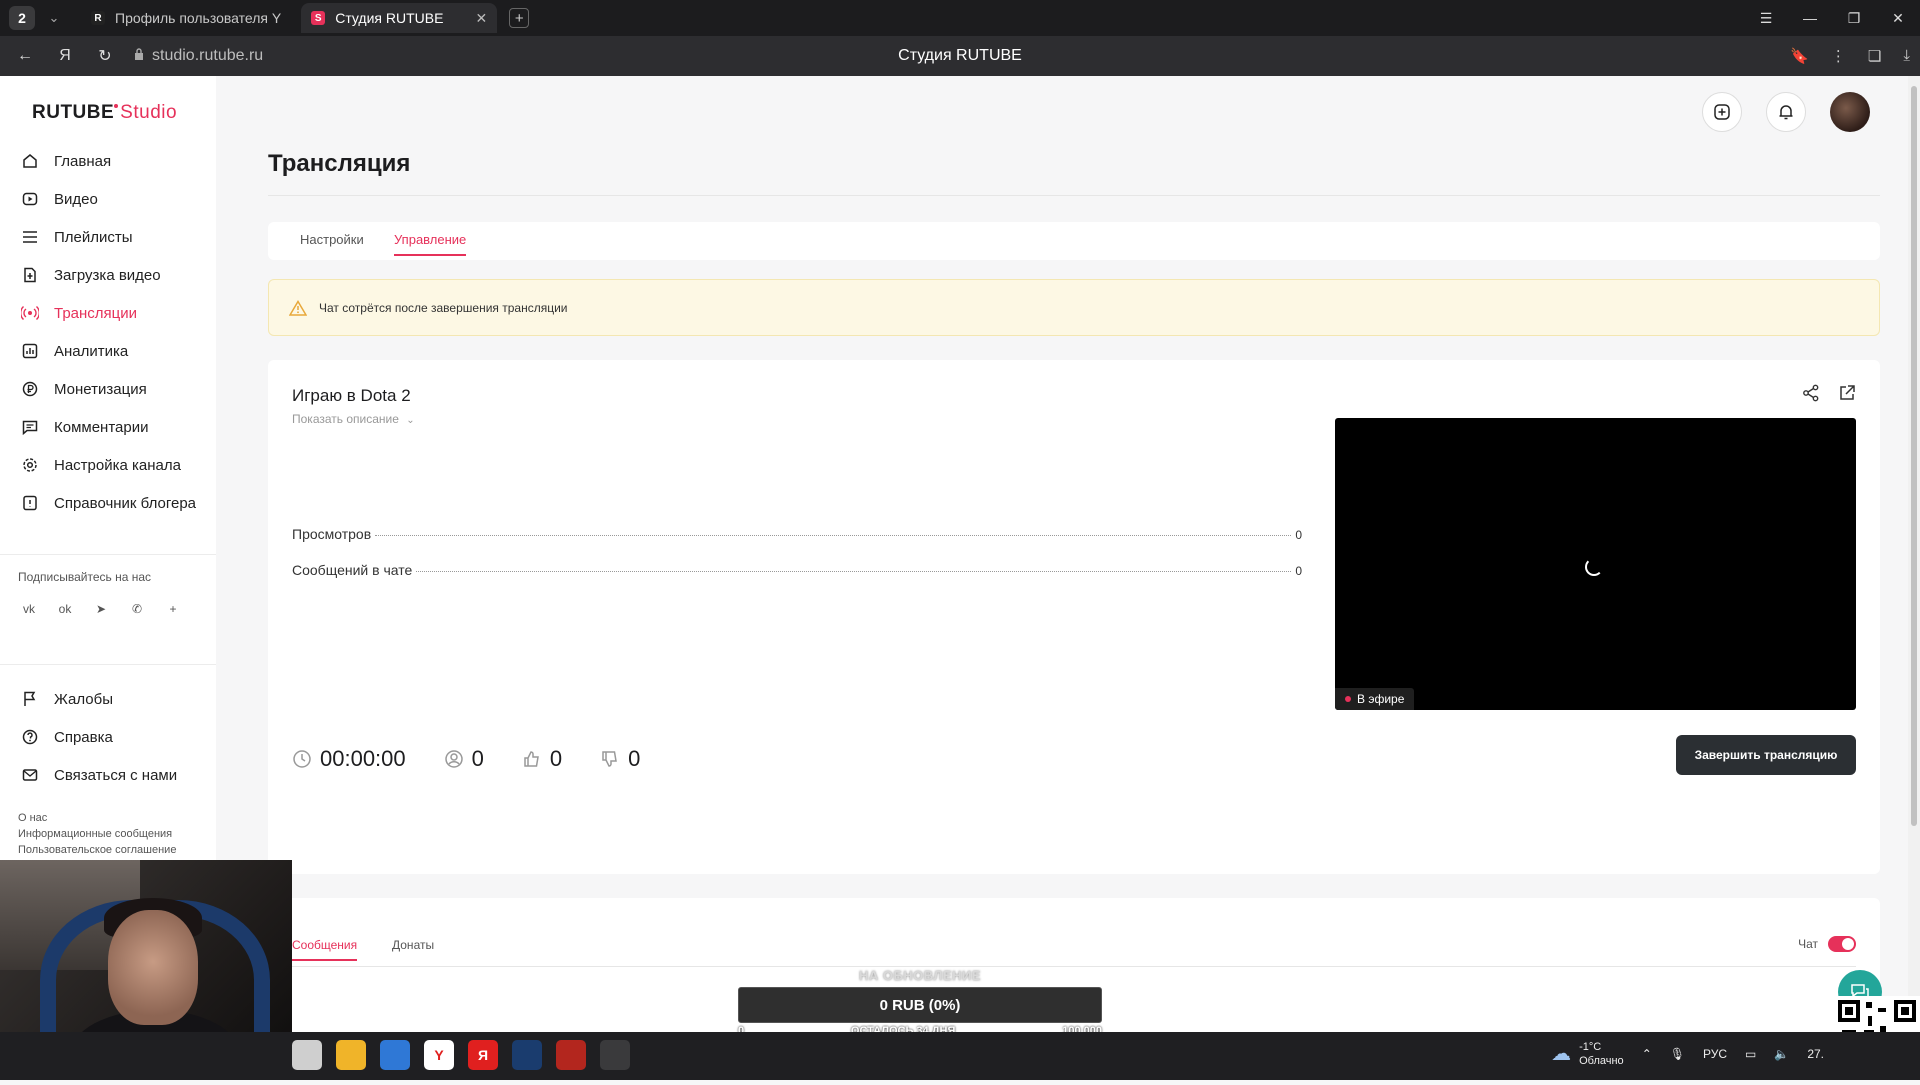 Image resolution: width=1920 pixels, height=1085 pixels. What do you see at coordinates (108, 465) in the screenshot?
I see `sidebar-item-channel-settings: Настройка канала` at bounding box center [108, 465].